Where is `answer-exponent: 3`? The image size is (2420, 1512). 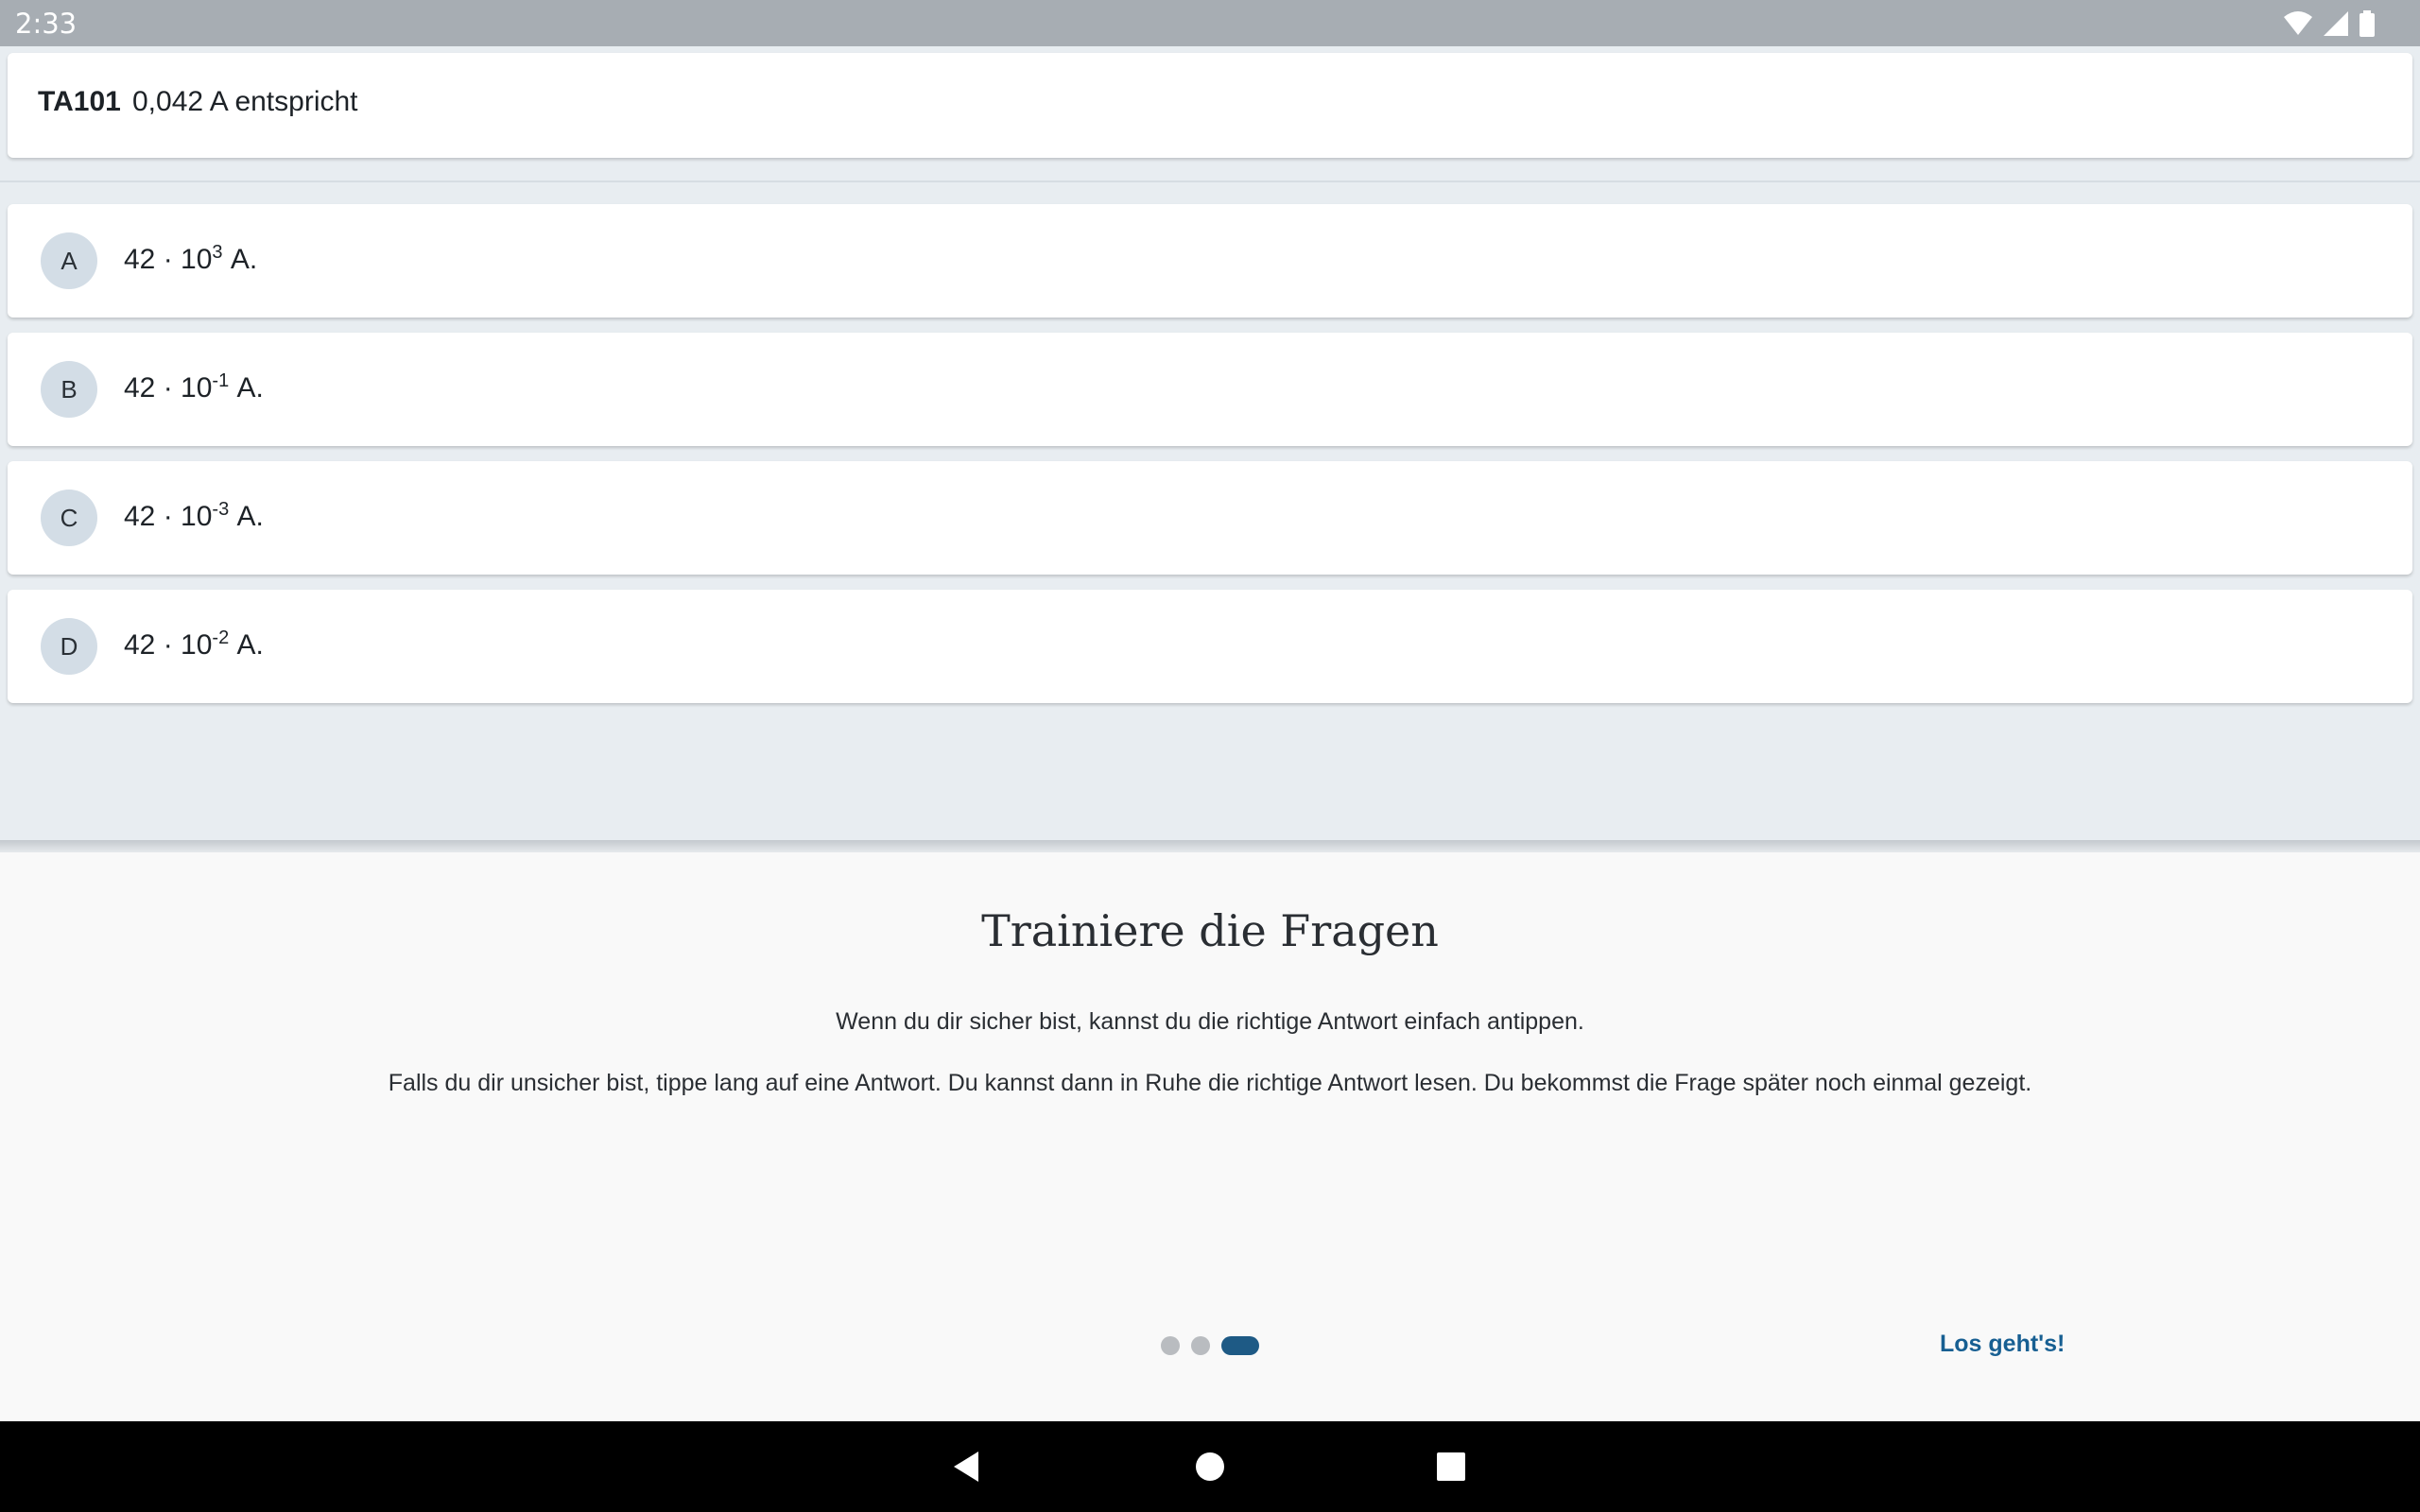
answer-exponent: 3 is located at coordinates (218, 252).